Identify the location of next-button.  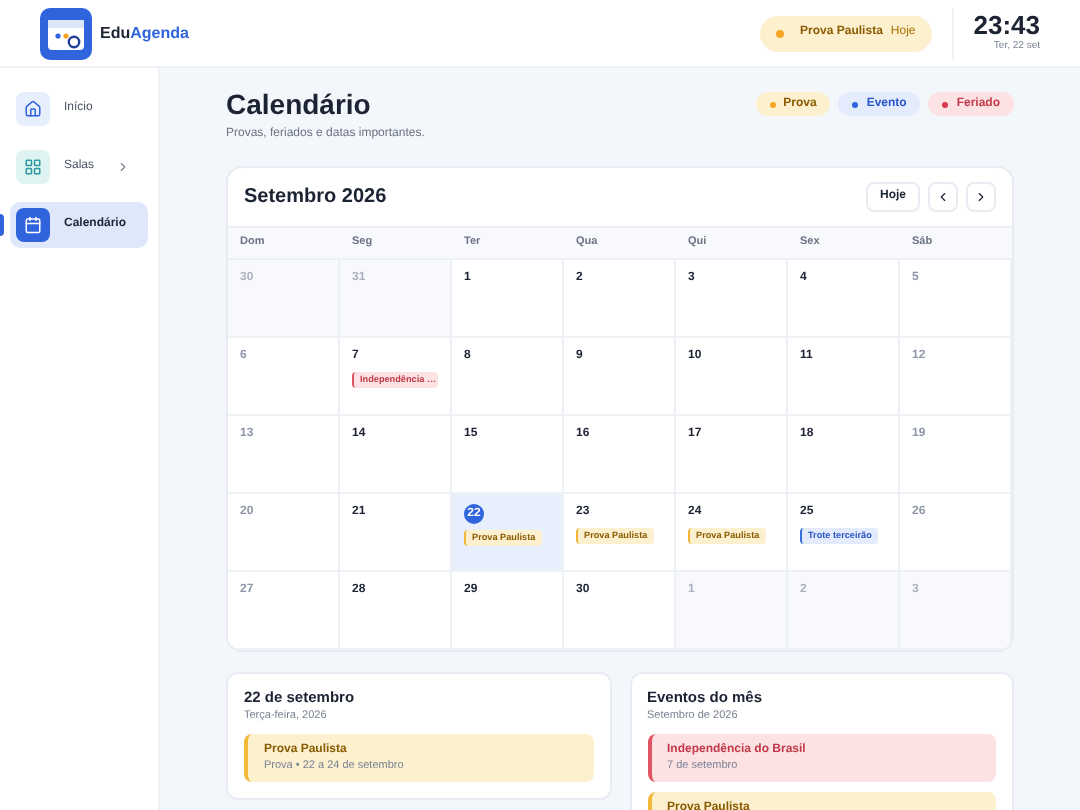
(981, 197).